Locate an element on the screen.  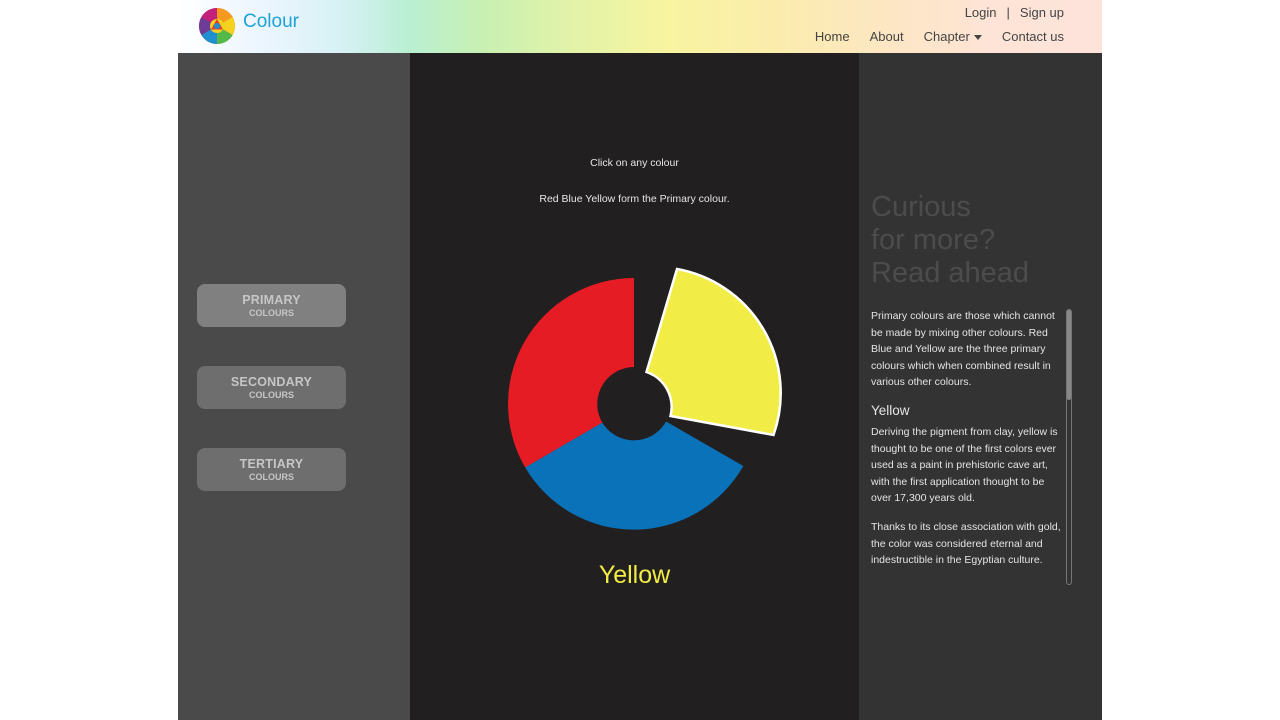
signup-link: Sign up is located at coordinates (1042, 12).